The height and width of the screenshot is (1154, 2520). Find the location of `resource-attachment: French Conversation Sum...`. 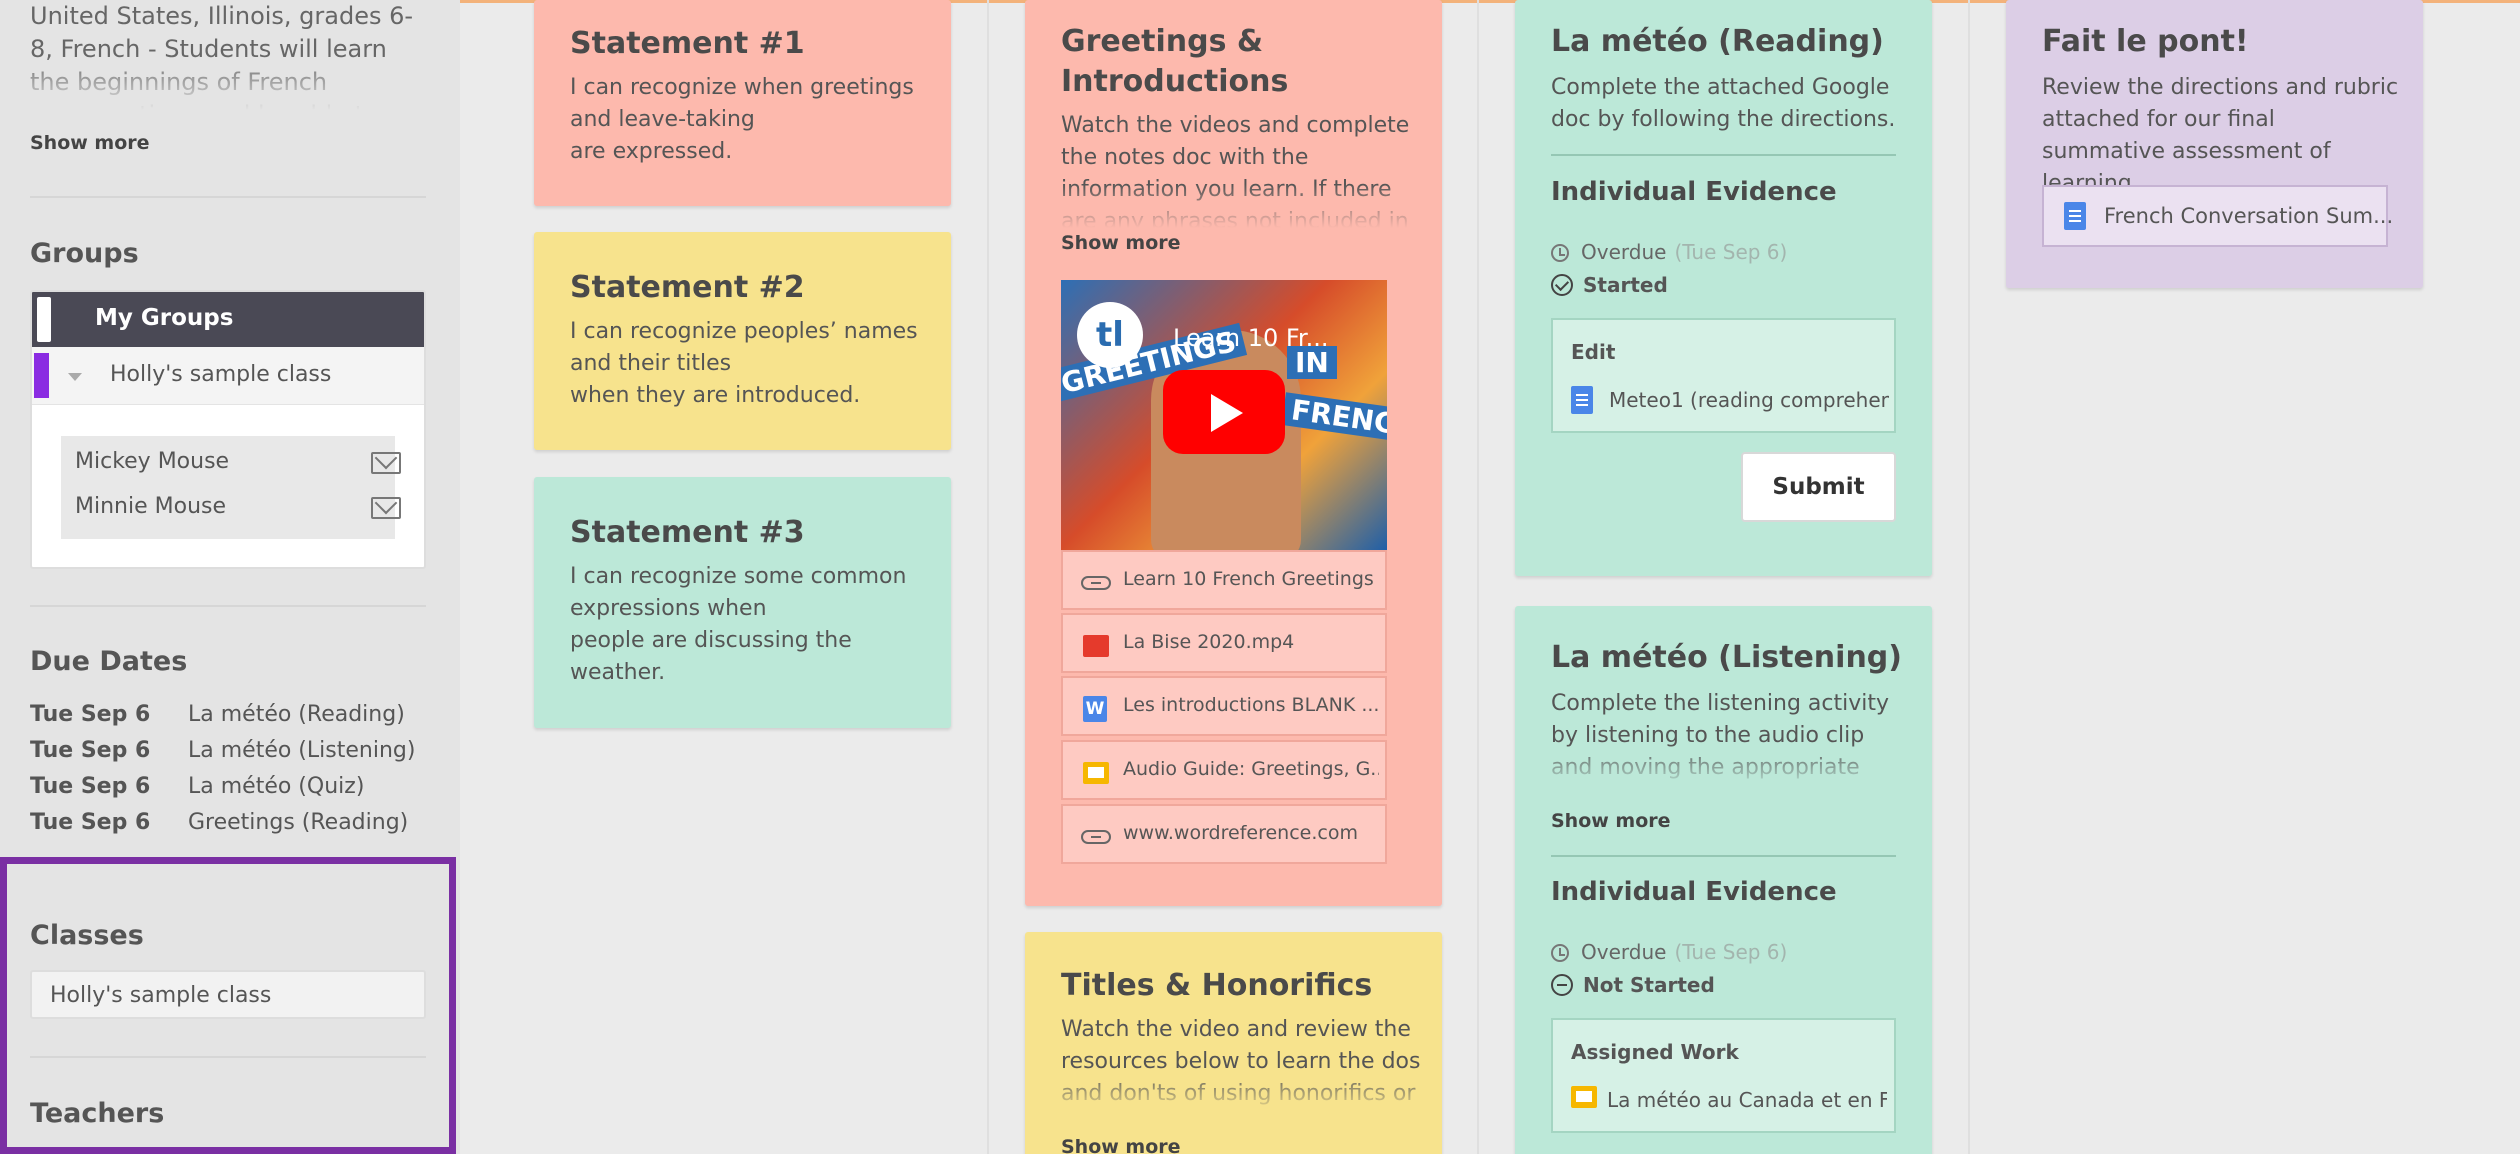

resource-attachment: French Conversation Sum... is located at coordinates (2217, 216).